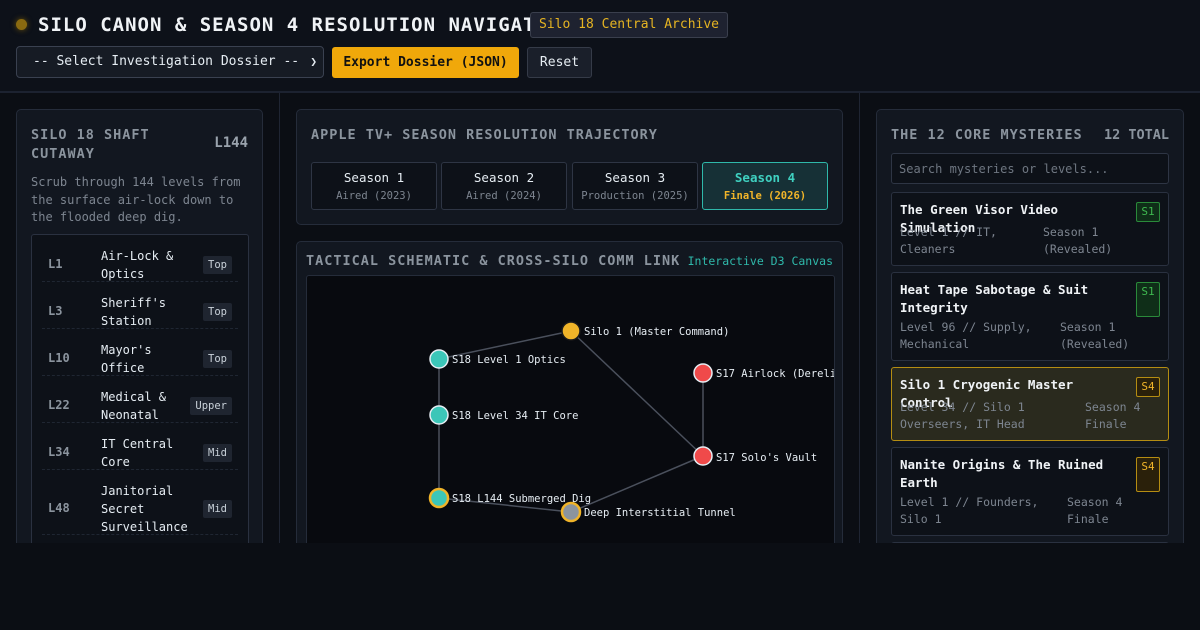 This screenshot has height=630, width=1200. I want to click on level-name: Medical & Neonatal, so click(134, 406).